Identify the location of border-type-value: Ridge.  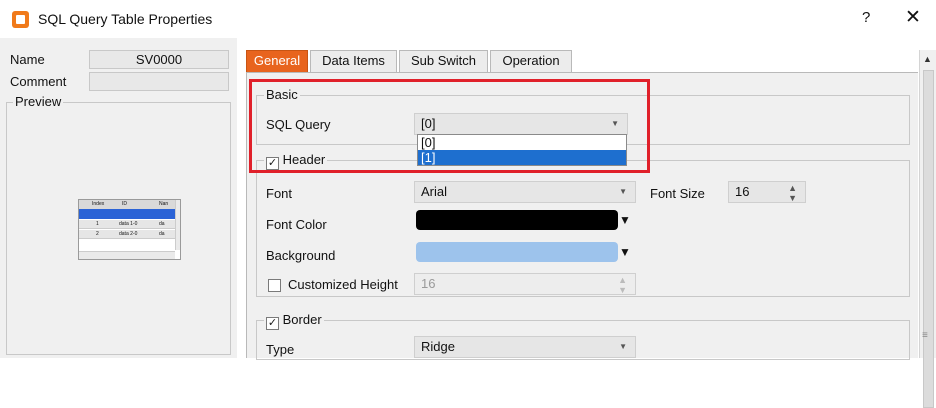
(438, 346).